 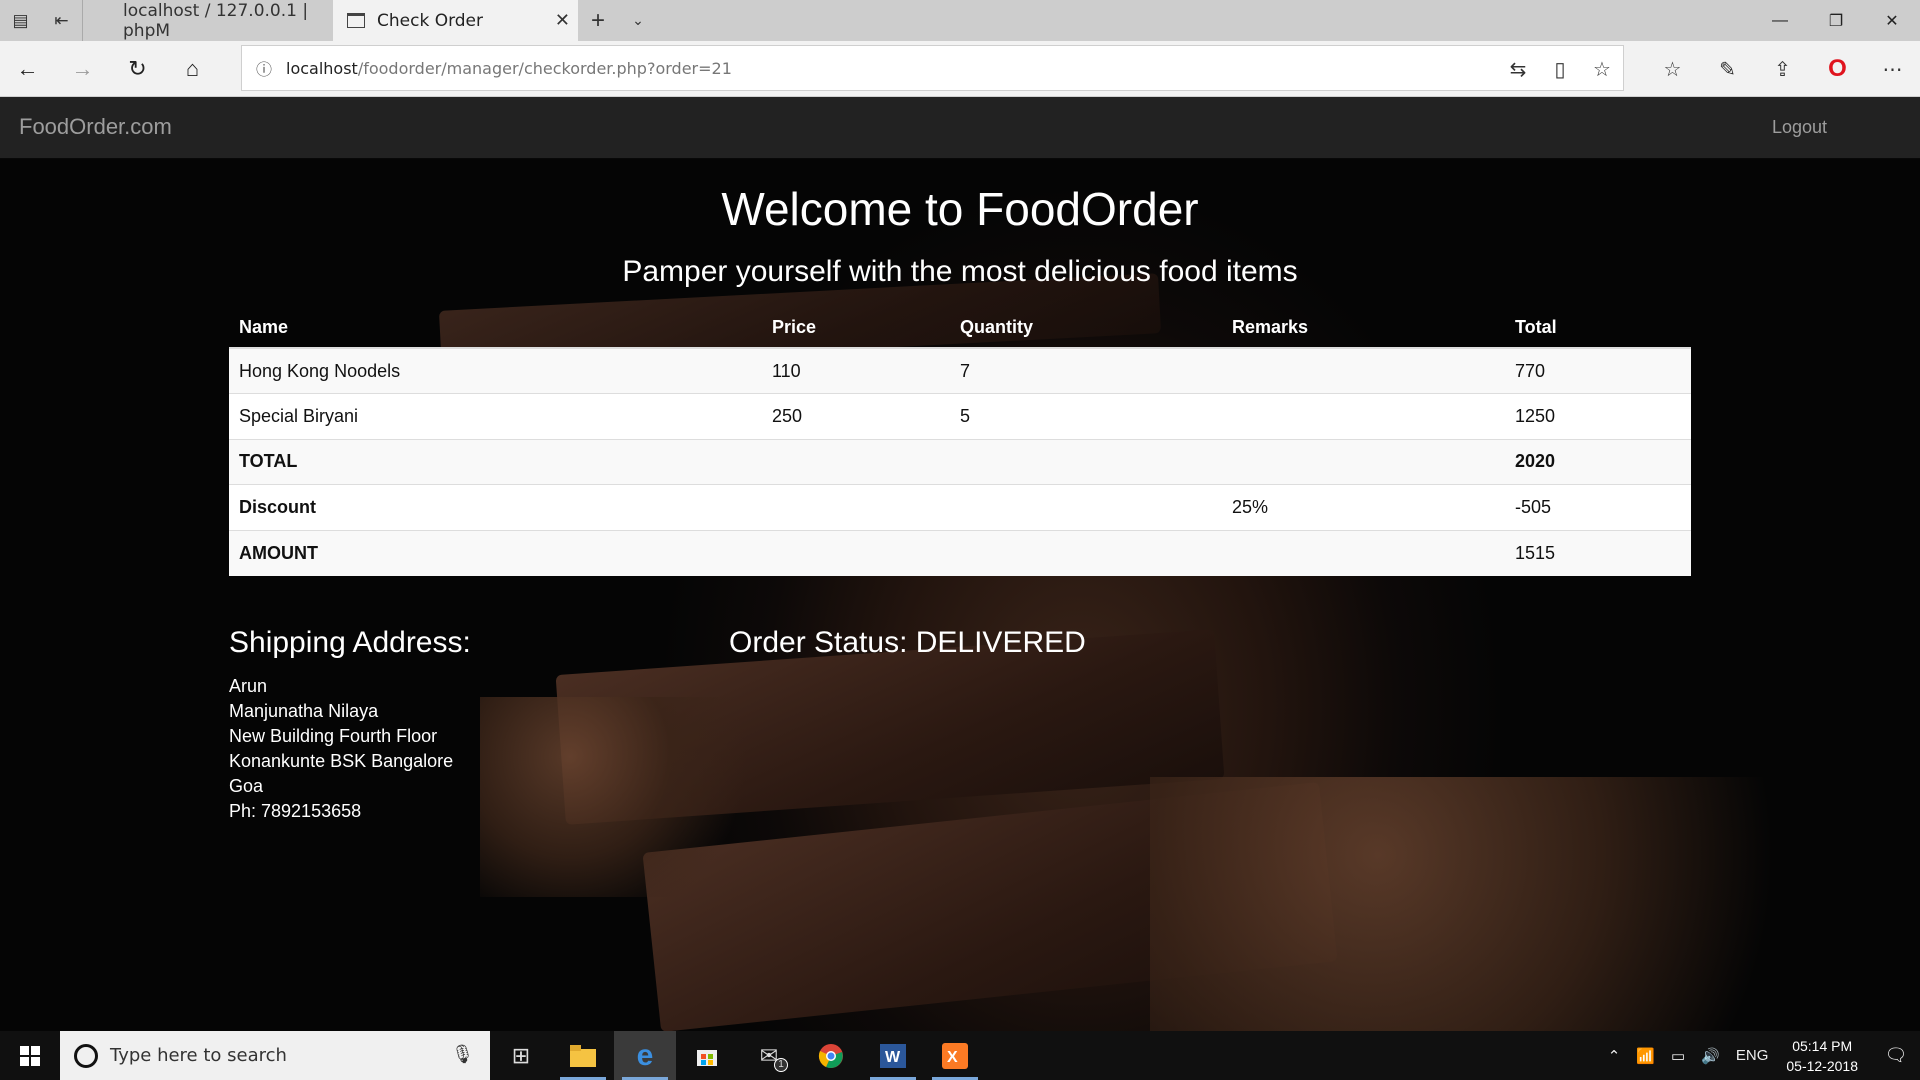 I want to click on item-quantity: 5, so click(x=1086, y=416).